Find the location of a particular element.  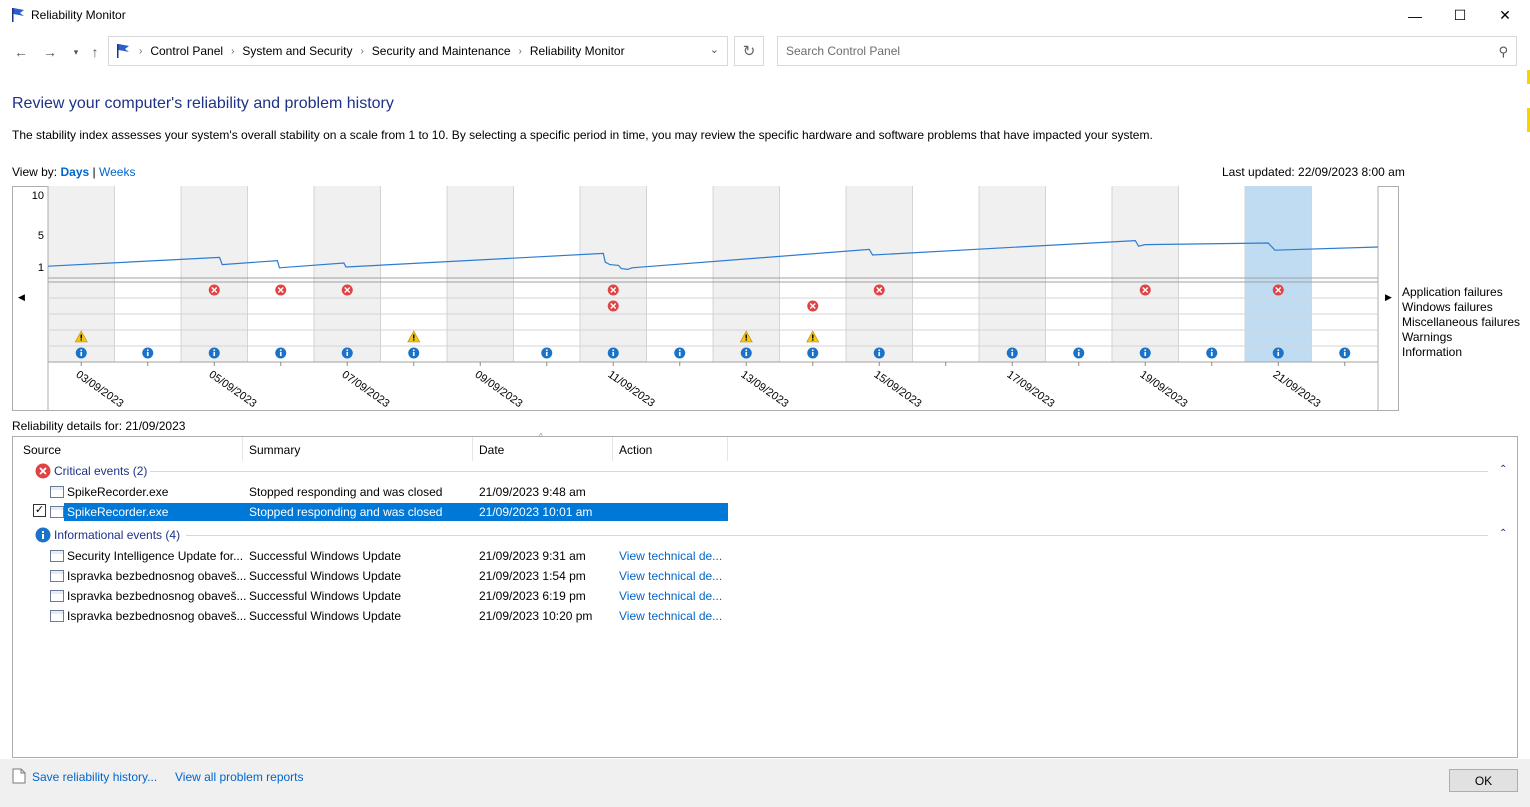

x-tick-label: 11/09/2023 is located at coordinates (631, 389).